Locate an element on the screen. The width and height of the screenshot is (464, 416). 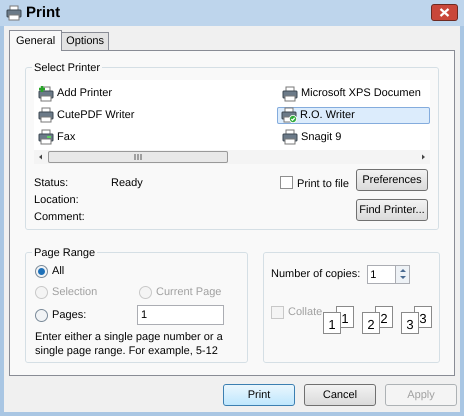
radio-label: All is located at coordinates (58, 272).